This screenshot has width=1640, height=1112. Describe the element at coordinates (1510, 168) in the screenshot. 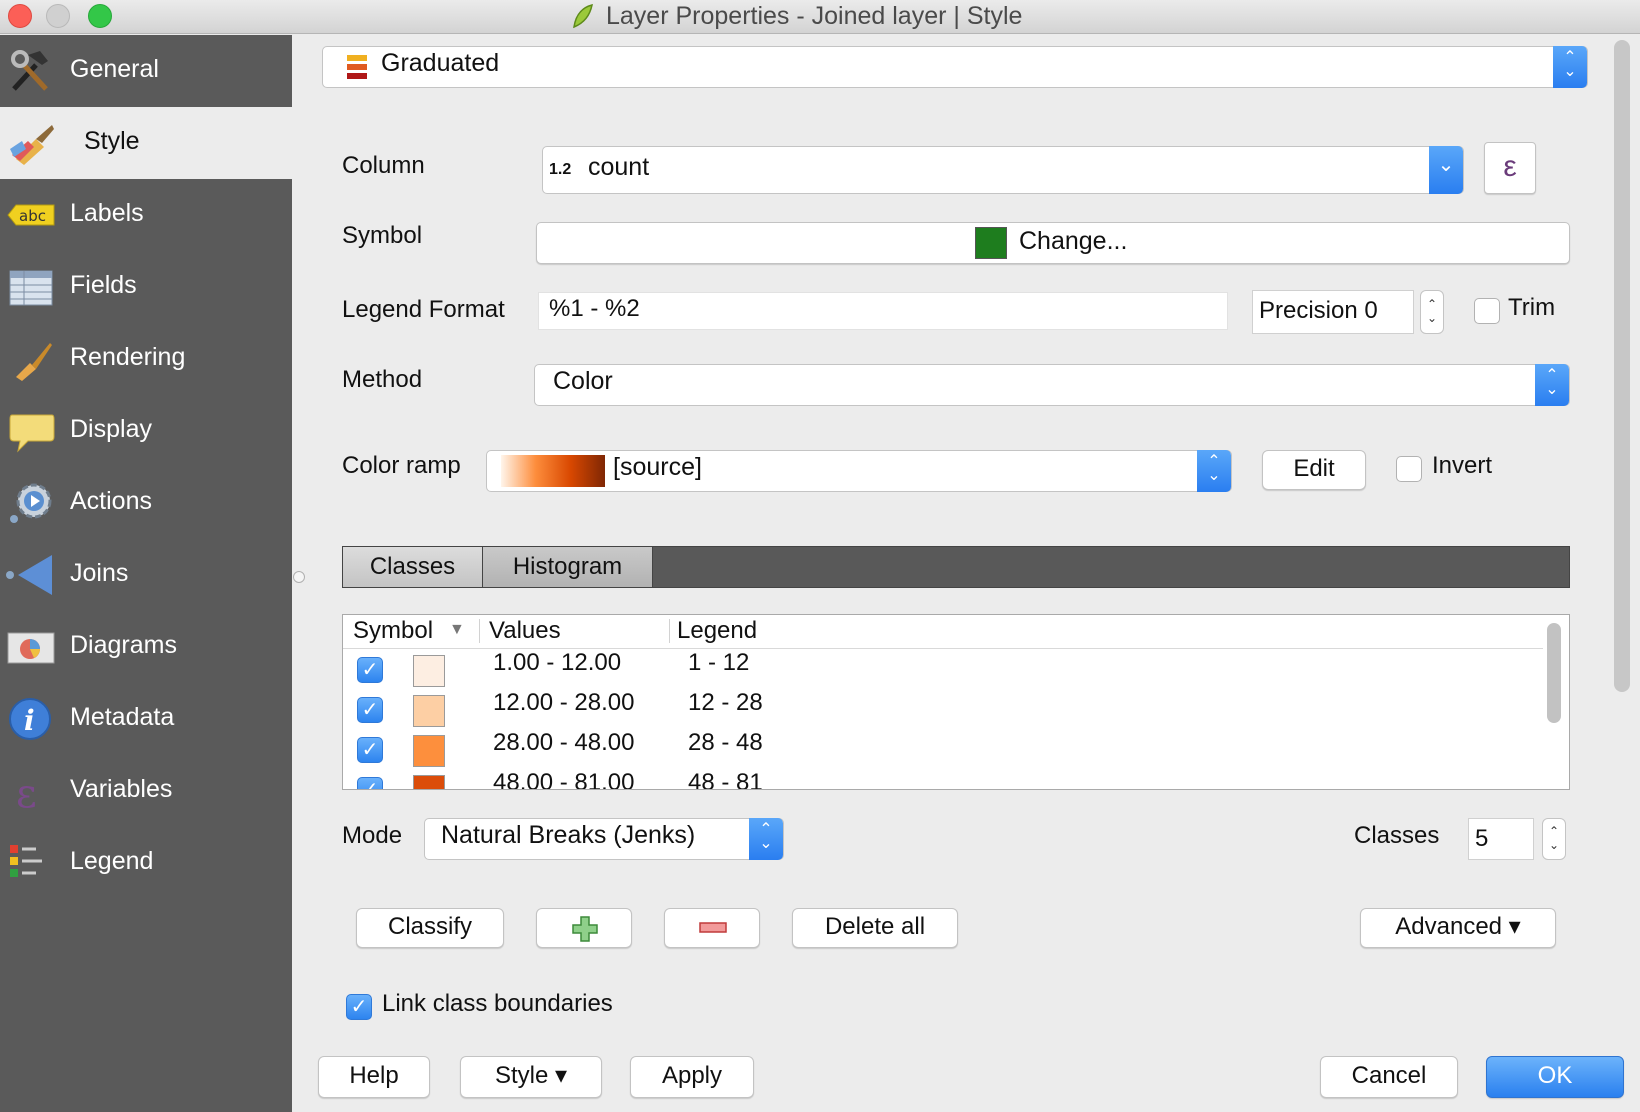

I see `expression-button: ε` at that location.